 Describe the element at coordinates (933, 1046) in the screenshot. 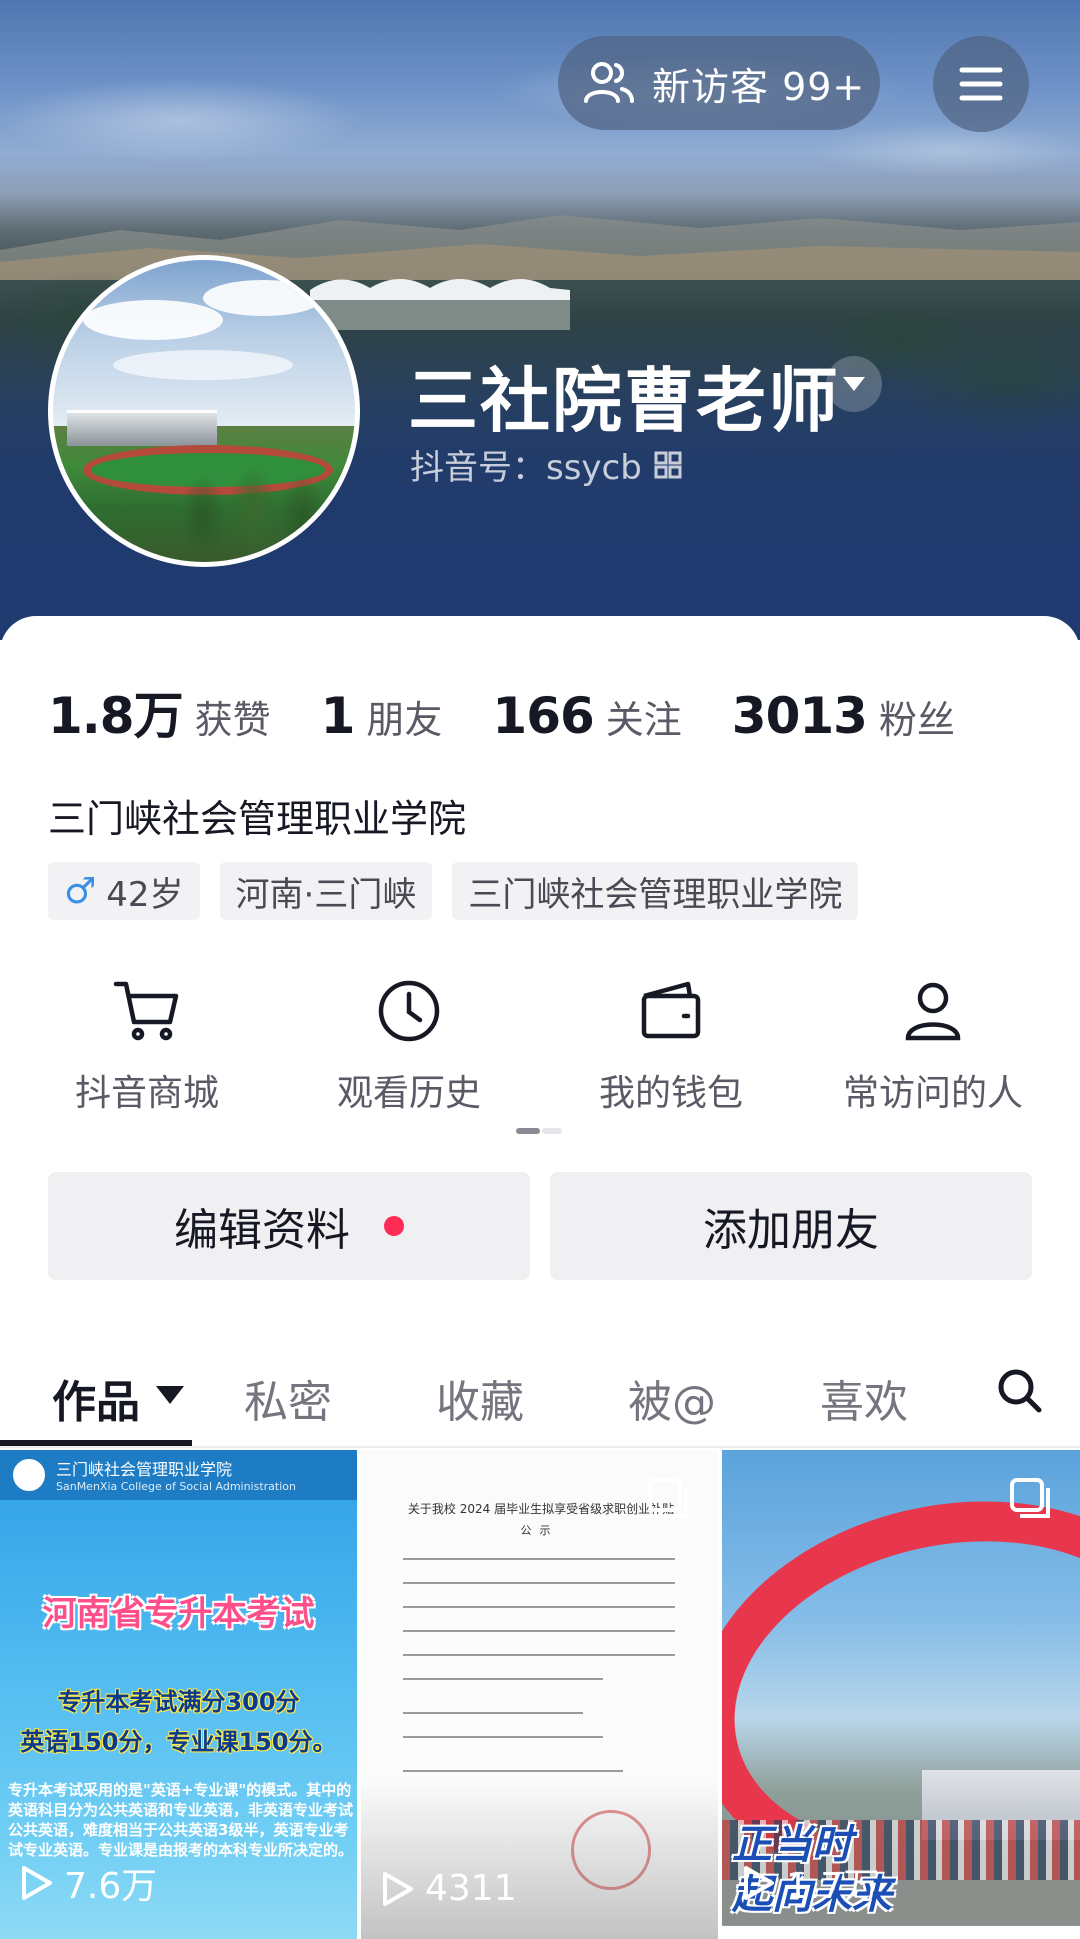

I see `quick-action-frequent: 常访问的人` at that location.